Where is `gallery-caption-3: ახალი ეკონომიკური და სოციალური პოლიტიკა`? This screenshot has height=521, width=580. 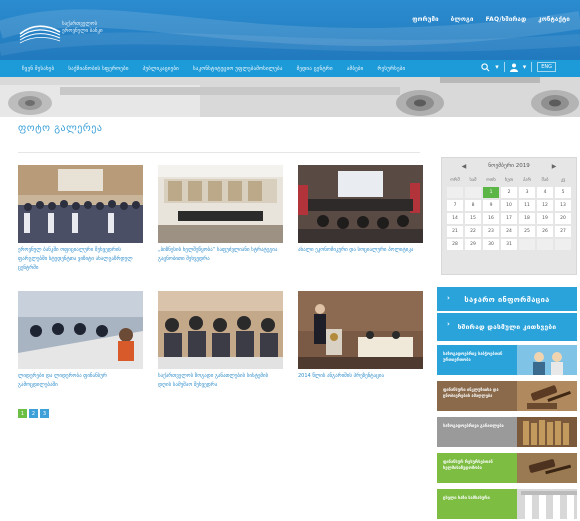 gallery-caption-3: ახალი ეკონომიკური და სოციალური პოლიტიკა is located at coordinates (360, 250).